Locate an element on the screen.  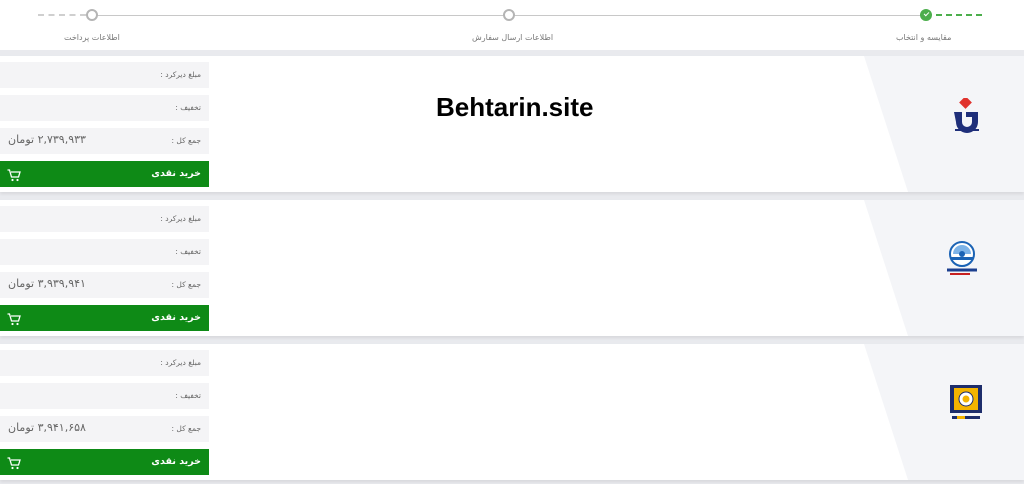
stepper-track-dashed-right is located at coordinates (959, 15).